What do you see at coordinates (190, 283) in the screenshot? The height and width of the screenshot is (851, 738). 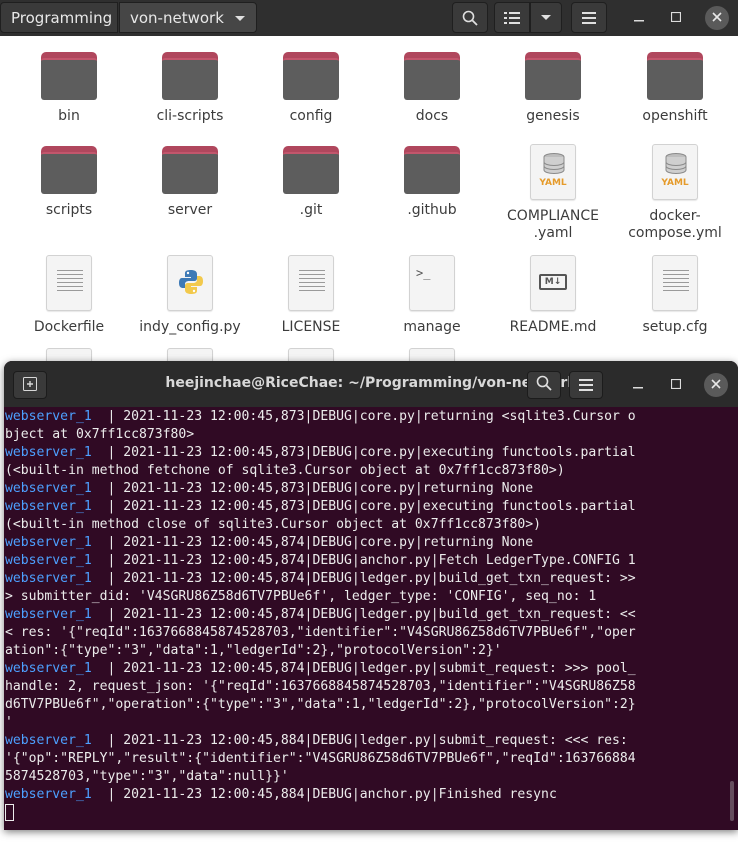 I see `python-file-icon` at bounding box center [190, 283].